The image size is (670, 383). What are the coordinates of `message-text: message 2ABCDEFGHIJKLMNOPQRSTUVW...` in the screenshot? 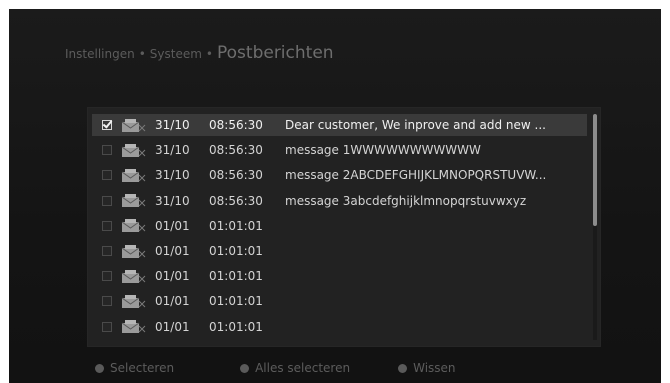 It's located at (416, 175).